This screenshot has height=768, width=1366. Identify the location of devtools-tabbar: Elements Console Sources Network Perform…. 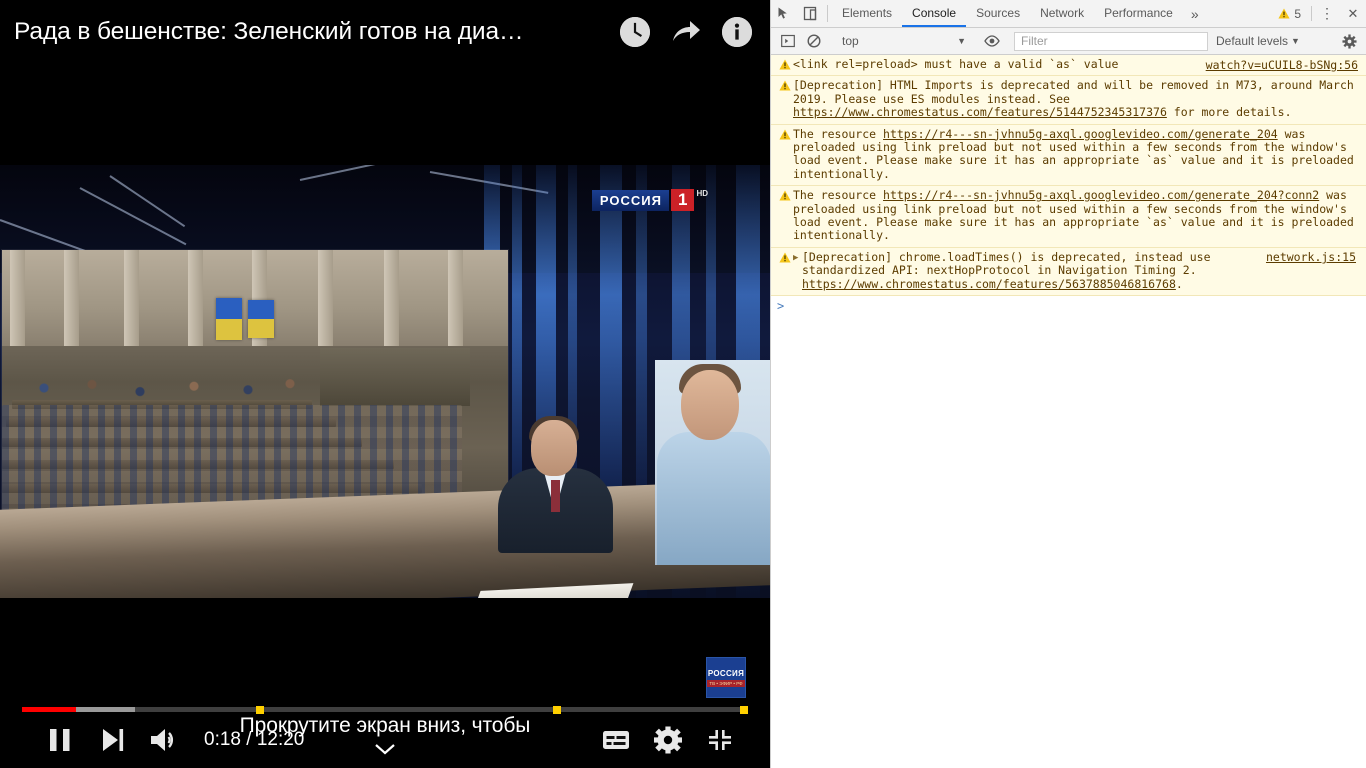
(1068, 14).